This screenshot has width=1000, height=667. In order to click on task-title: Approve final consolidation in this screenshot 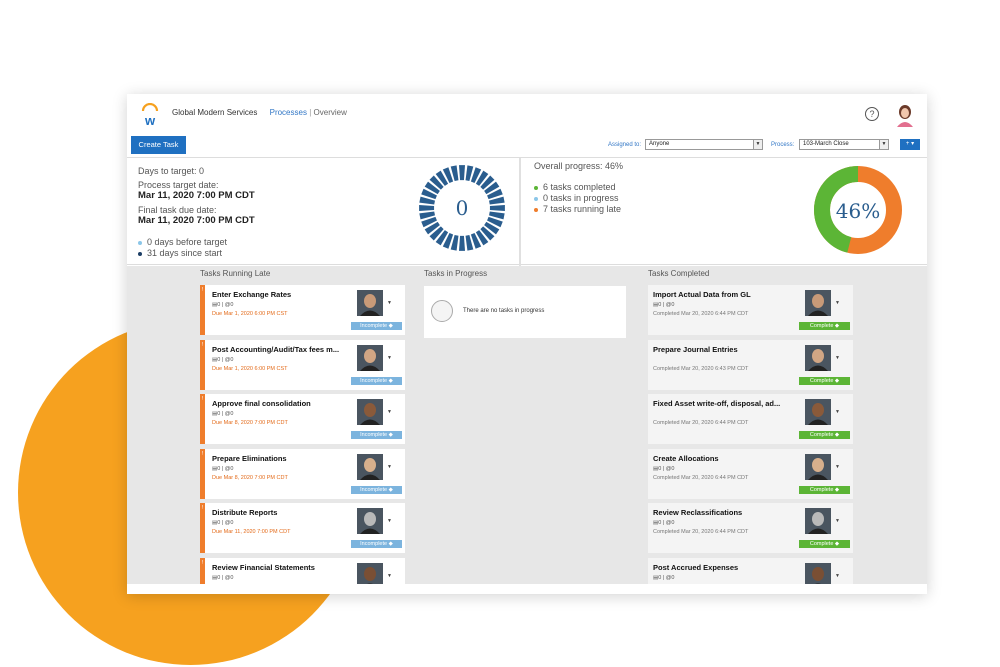, I will do `click(261, 403)`.